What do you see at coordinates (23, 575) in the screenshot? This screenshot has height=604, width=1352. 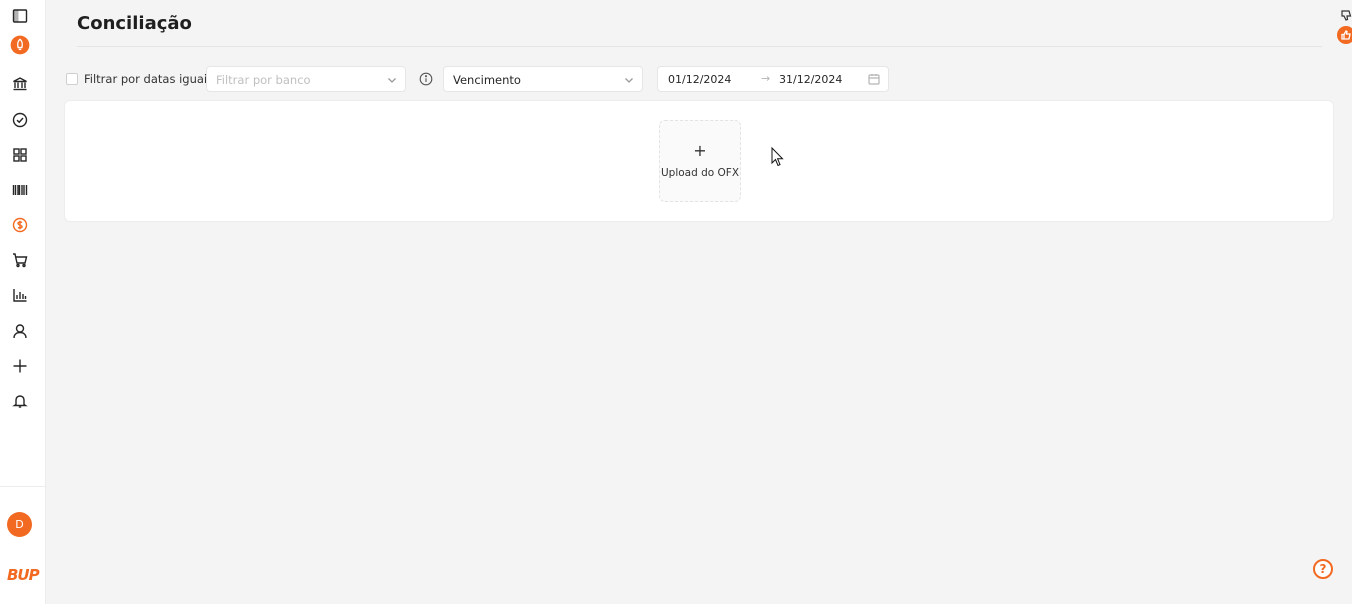 I see `brand-logo: BUP` at bounding box center [23, 575].